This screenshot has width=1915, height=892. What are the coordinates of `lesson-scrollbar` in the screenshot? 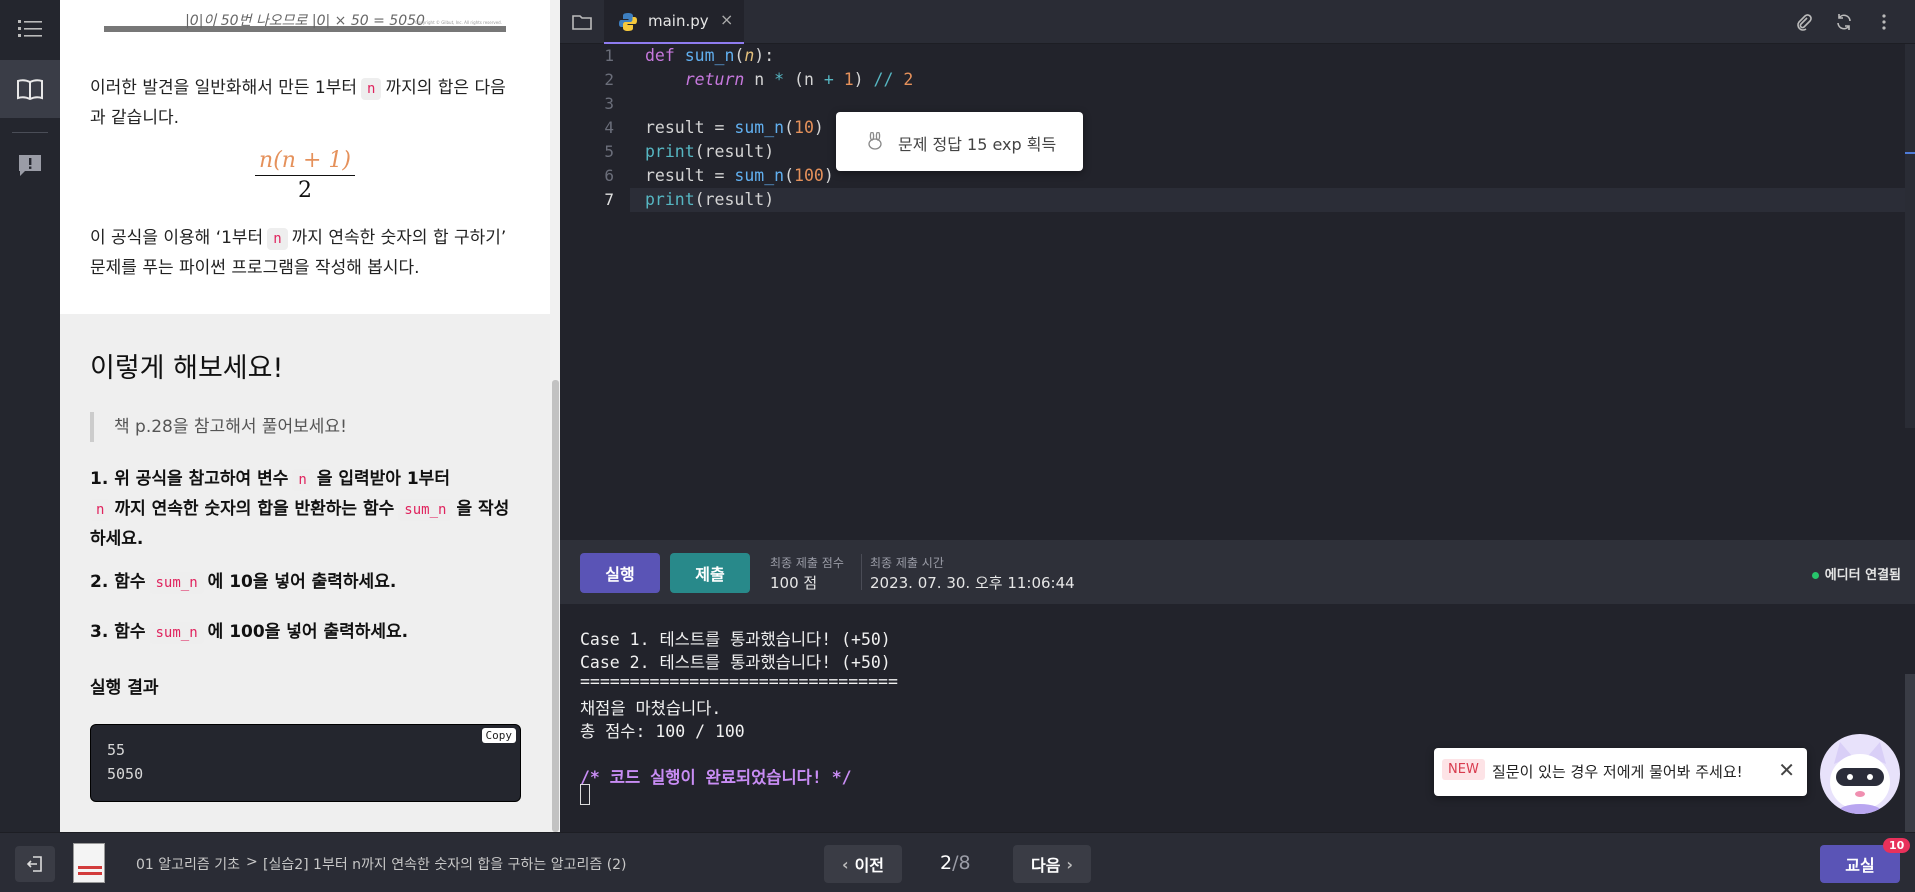 It's located at (555, 416).